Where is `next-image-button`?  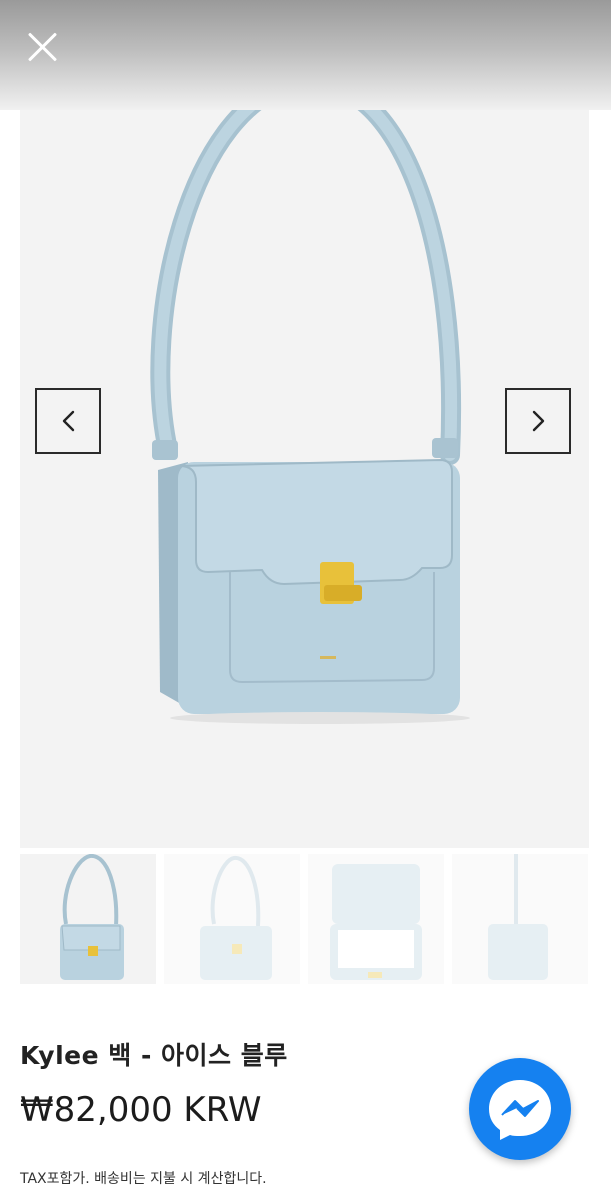 next-image-button is located at coordinates (538, 421).